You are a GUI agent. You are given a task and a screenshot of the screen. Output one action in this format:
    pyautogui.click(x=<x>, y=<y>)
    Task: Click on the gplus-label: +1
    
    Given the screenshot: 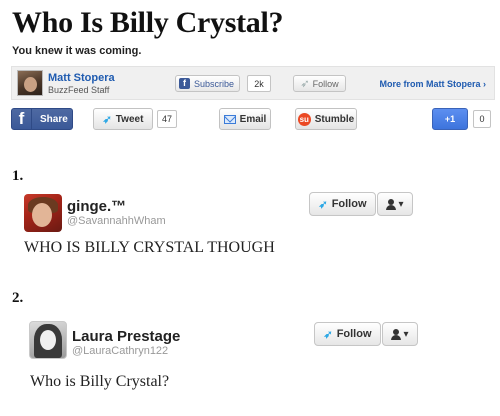 What is the action you would take?
    pyautogui.click(x=450, y=119)
    